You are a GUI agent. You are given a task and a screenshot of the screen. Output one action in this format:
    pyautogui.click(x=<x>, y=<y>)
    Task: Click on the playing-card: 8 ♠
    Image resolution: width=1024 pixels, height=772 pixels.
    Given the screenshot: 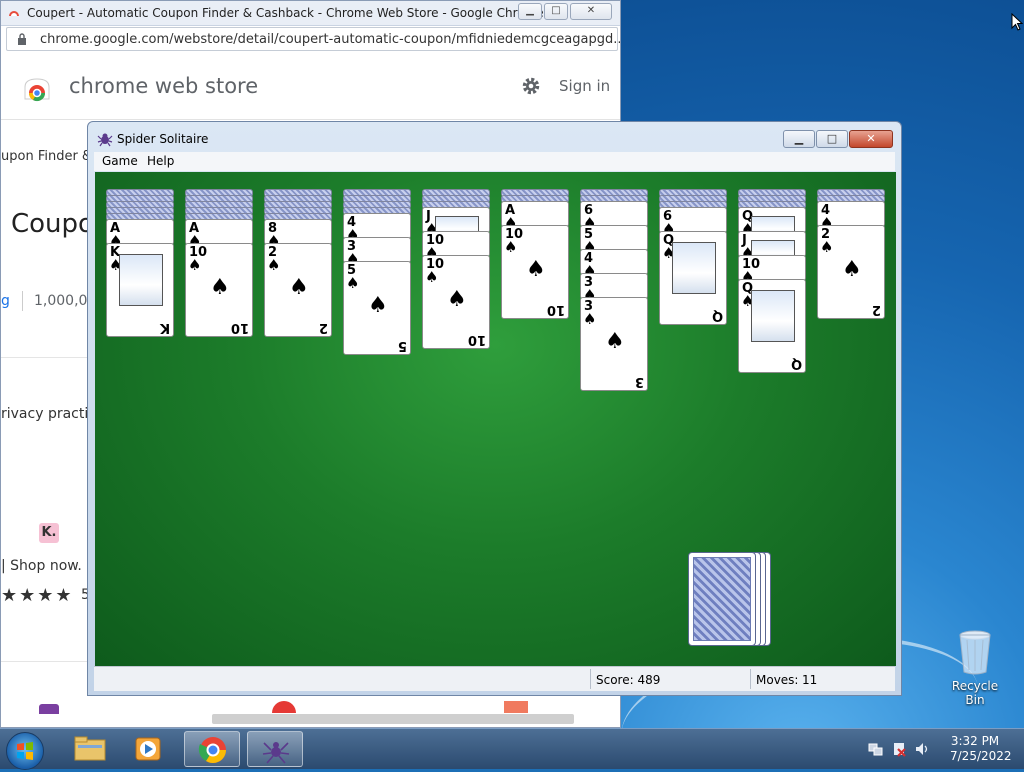 What is the action you would take?
    pyautogui.click(x=298, y=232)
    